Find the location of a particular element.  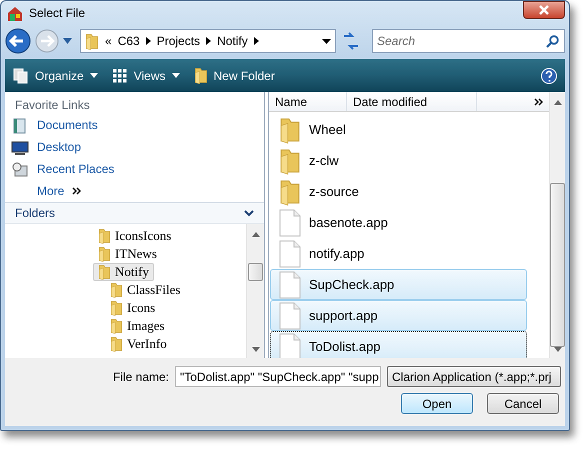

breadcrumb-item: C63 is located at coordinates (129, 41).